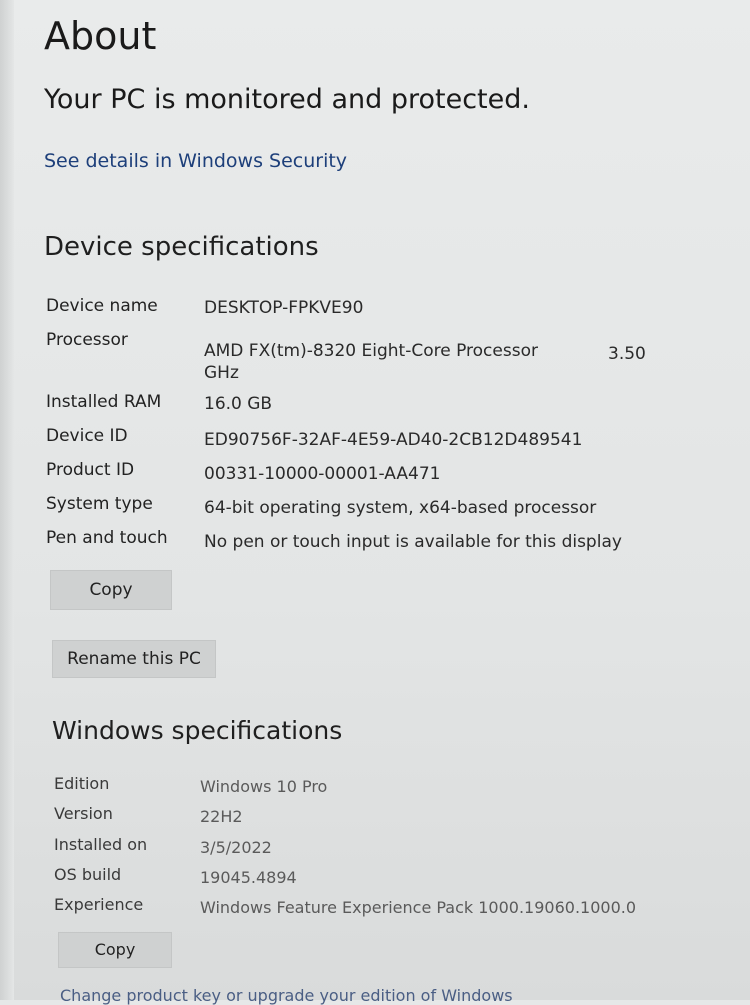 This screenshot has height=1005, width=750. Describe the element at coordinates (111, 590) in the screenshot. I see `copy-device-specs-button: Copy` at that location.